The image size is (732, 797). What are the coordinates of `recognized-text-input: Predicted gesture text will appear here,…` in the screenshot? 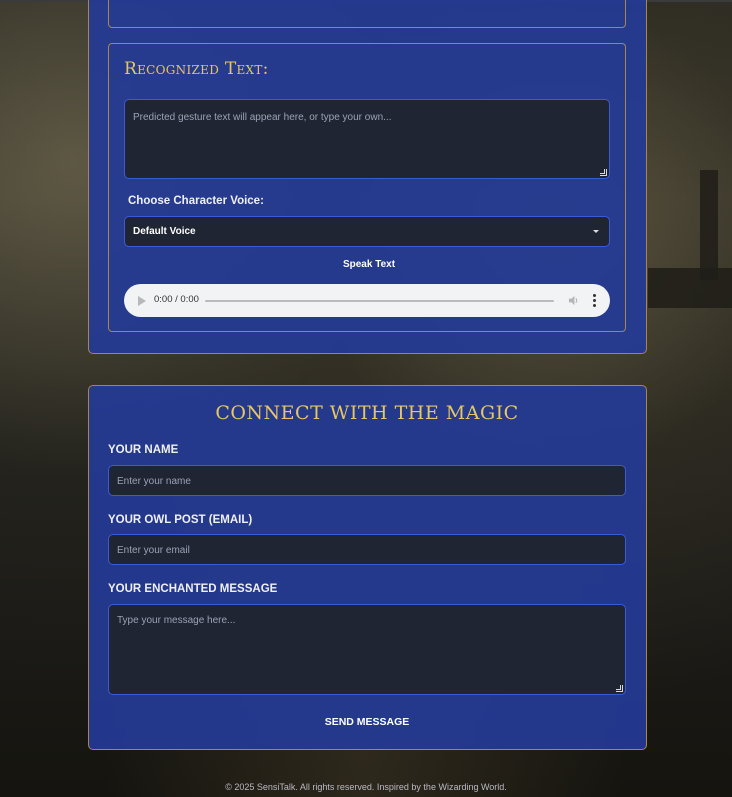 It's located at (367, 139).